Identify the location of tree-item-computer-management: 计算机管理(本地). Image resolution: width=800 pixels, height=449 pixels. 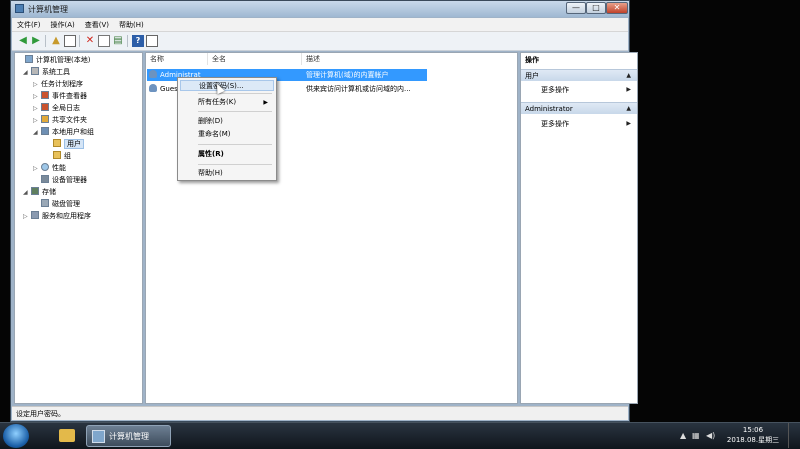
(53, 60).